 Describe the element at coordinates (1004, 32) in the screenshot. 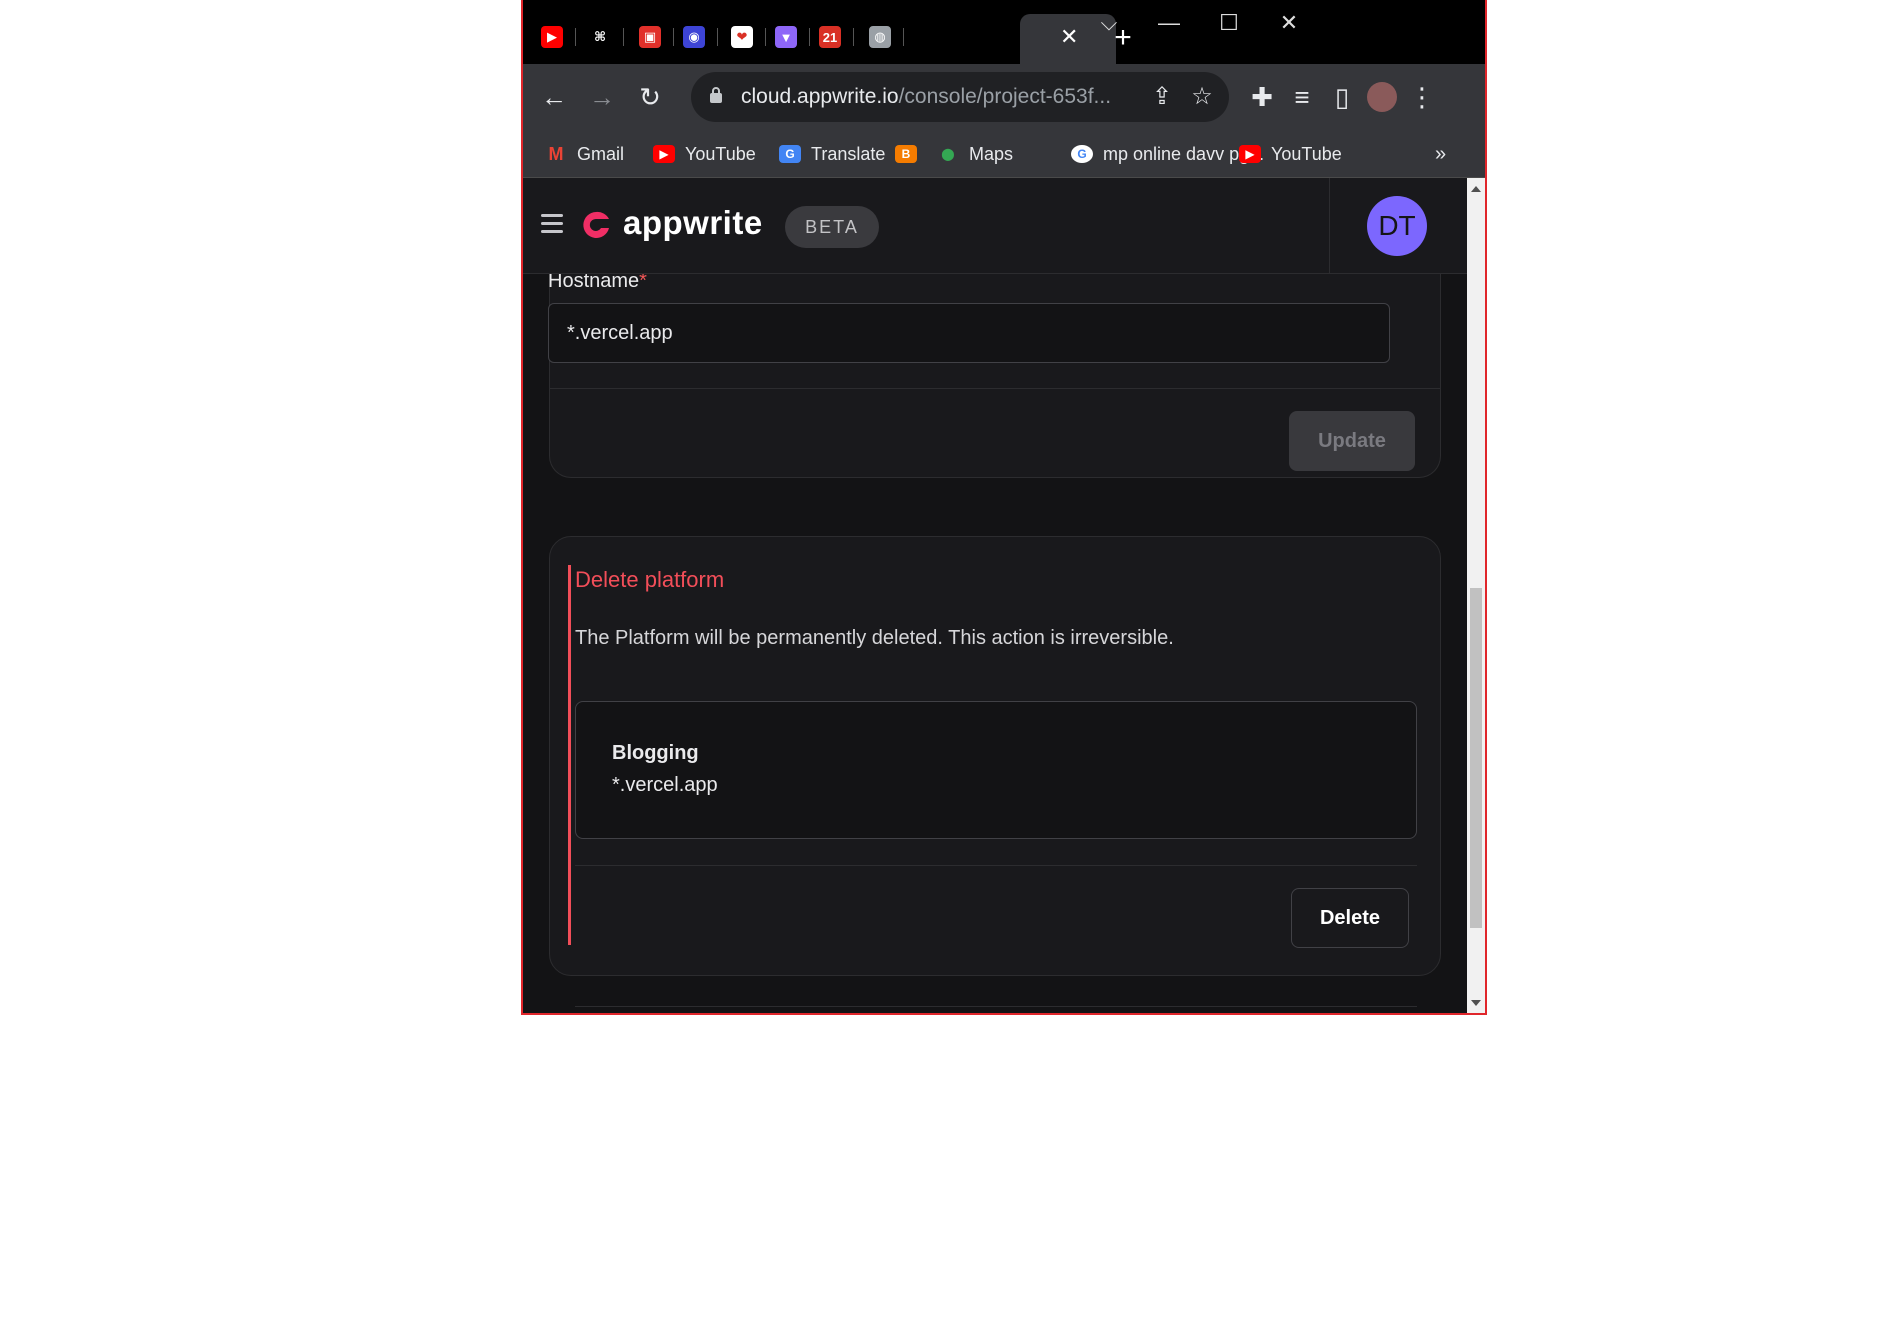

I see `tab-strip: ▶ ⌘ ▣ ◉ ❤ ▼ 21 ◍ ✕ + ⌵ — ☐ ✕` at that location.